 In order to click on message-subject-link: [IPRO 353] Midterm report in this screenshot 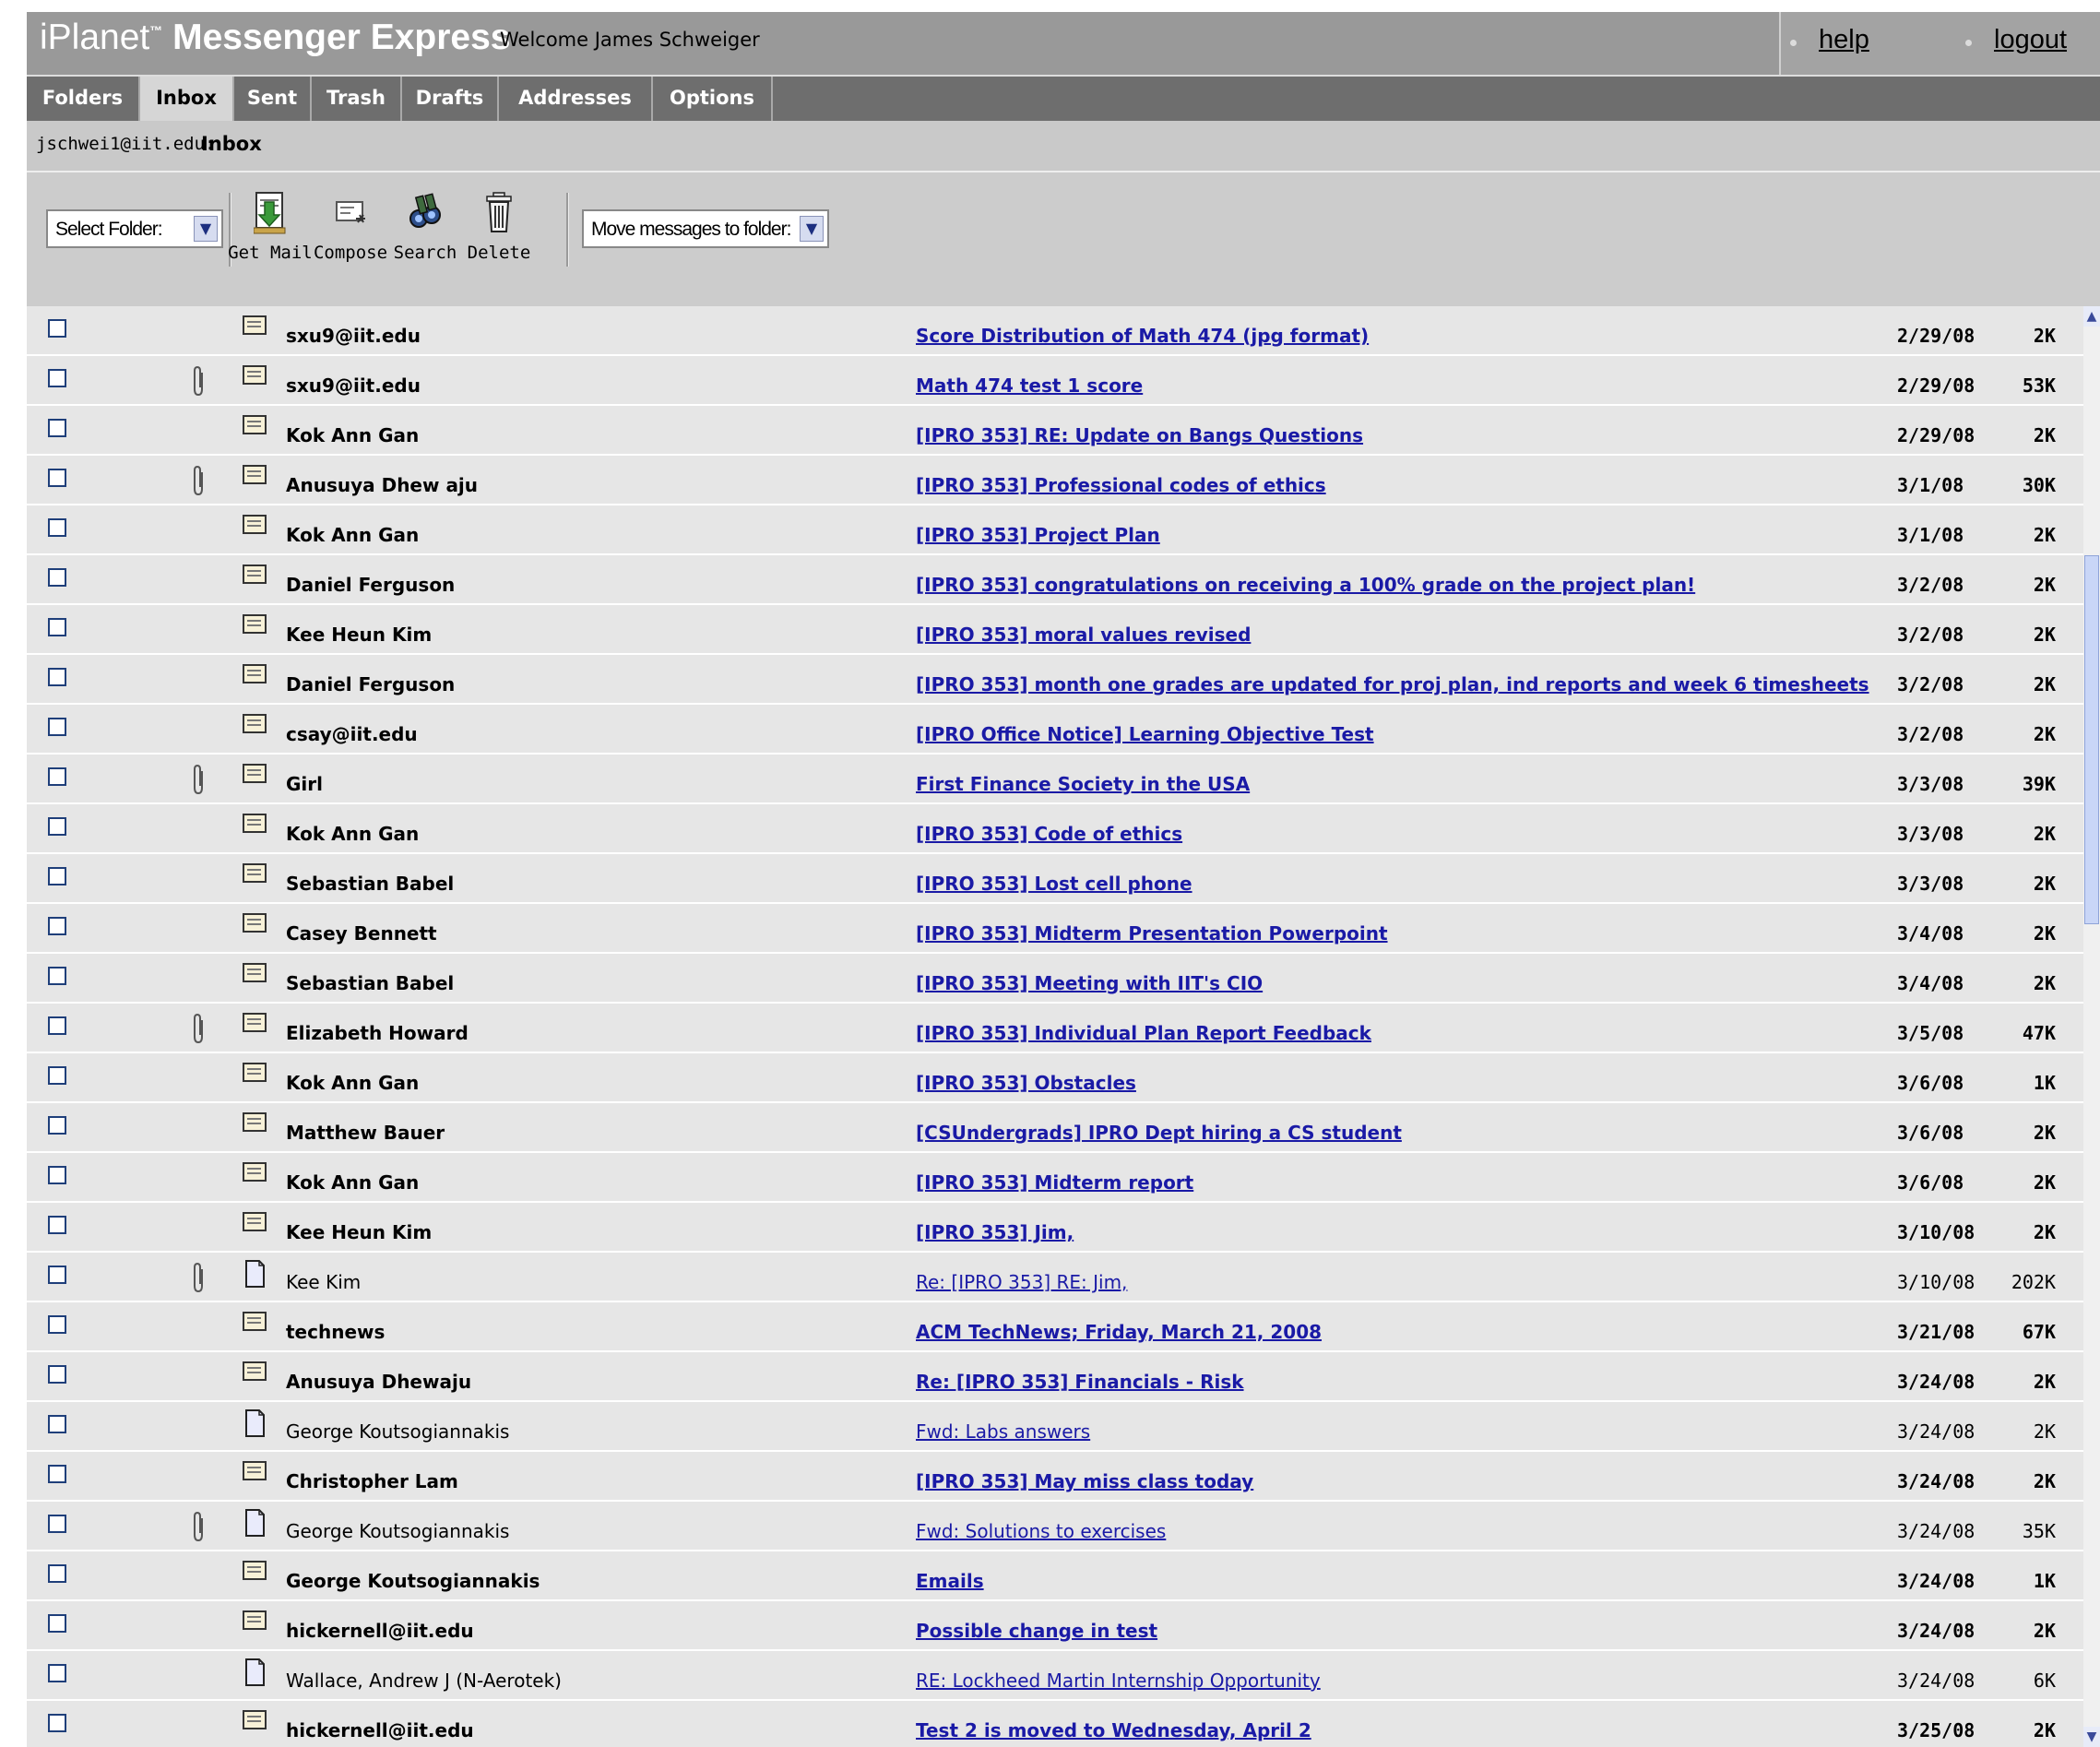, I will do `click(1054, 1182)`.